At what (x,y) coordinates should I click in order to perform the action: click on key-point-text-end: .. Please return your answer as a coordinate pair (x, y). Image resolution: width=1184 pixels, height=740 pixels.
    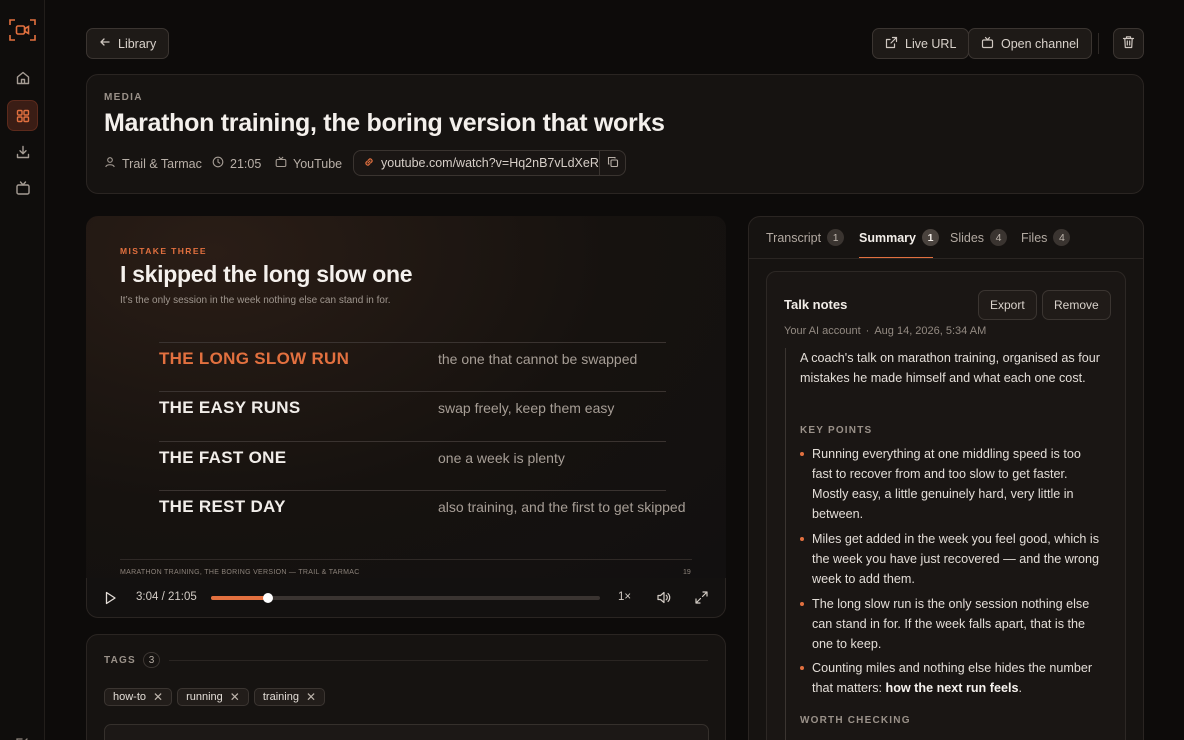
    Looking at the image, I should click on (1020, 688).